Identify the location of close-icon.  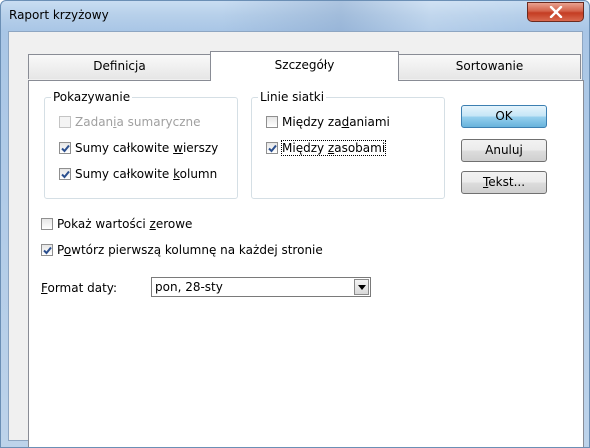
(556, 12).